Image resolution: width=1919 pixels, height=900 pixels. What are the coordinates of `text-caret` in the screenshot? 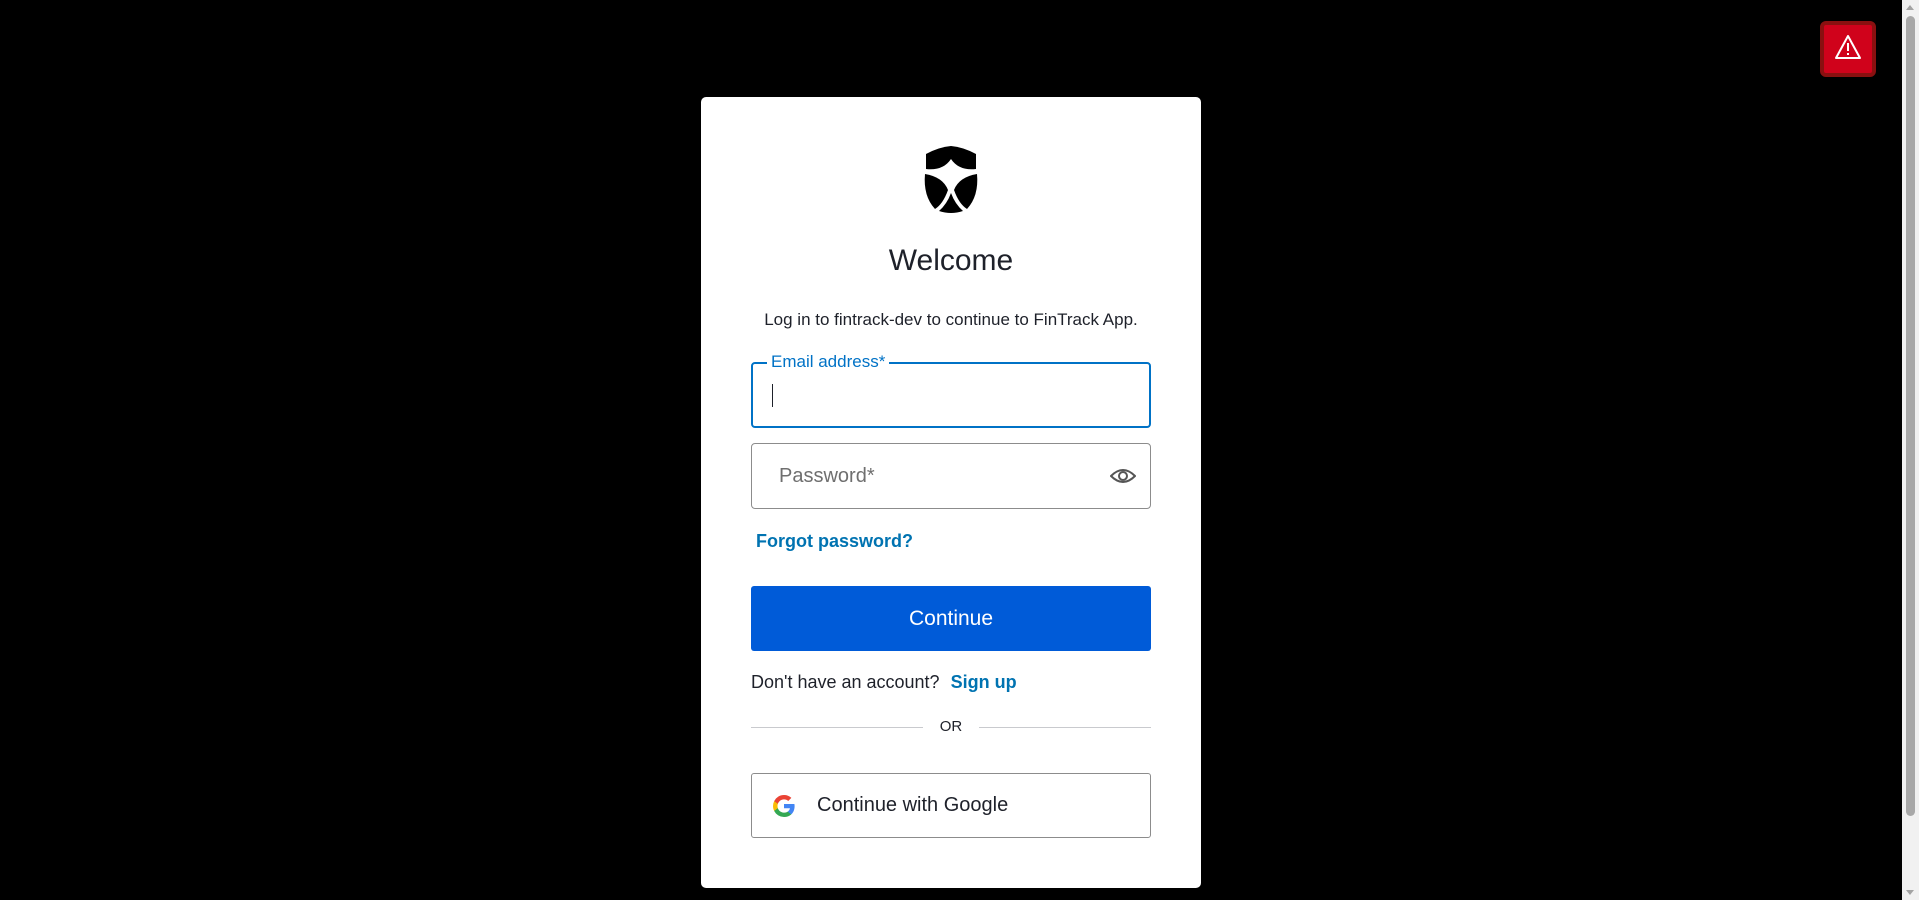 It's located at (772, 395).